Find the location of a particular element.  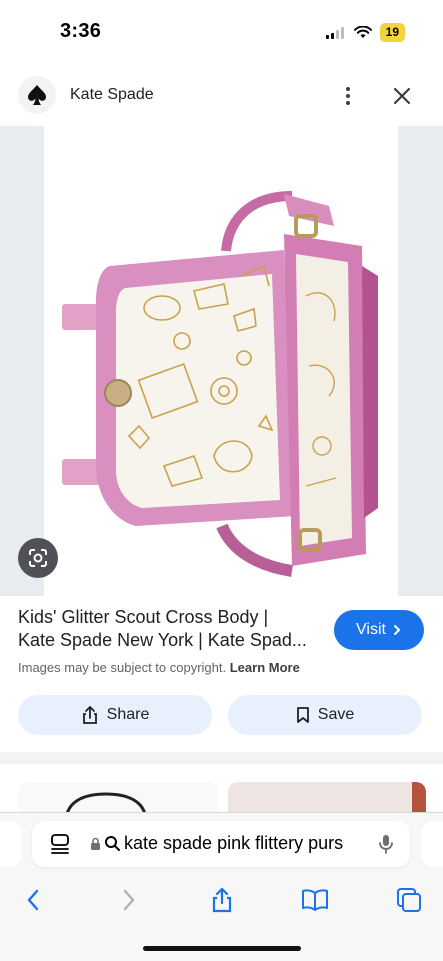

lens-icon is located at coordinates (38, 558).